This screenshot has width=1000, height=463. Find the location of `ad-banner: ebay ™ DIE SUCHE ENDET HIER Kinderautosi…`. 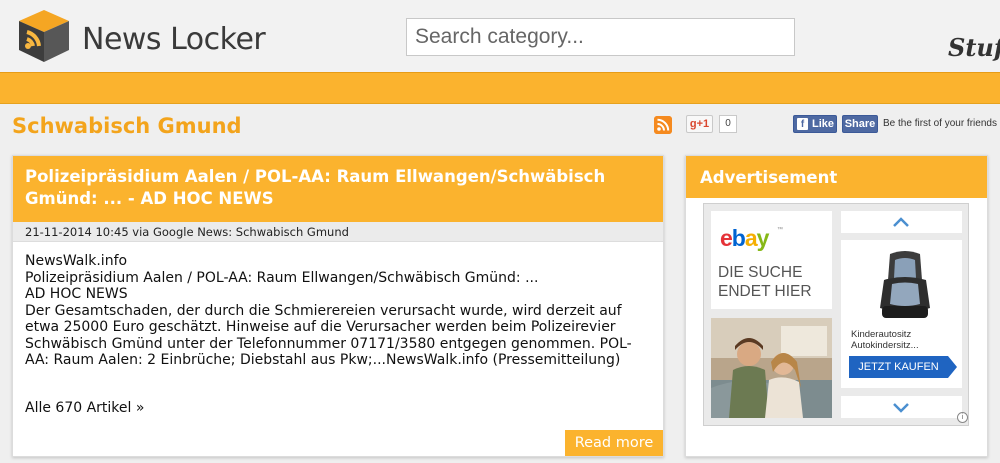

ad-banner: ebay ™ DIE SUCHE ENDET HIER Kinderautosi… is located at coordinates (836, 314).